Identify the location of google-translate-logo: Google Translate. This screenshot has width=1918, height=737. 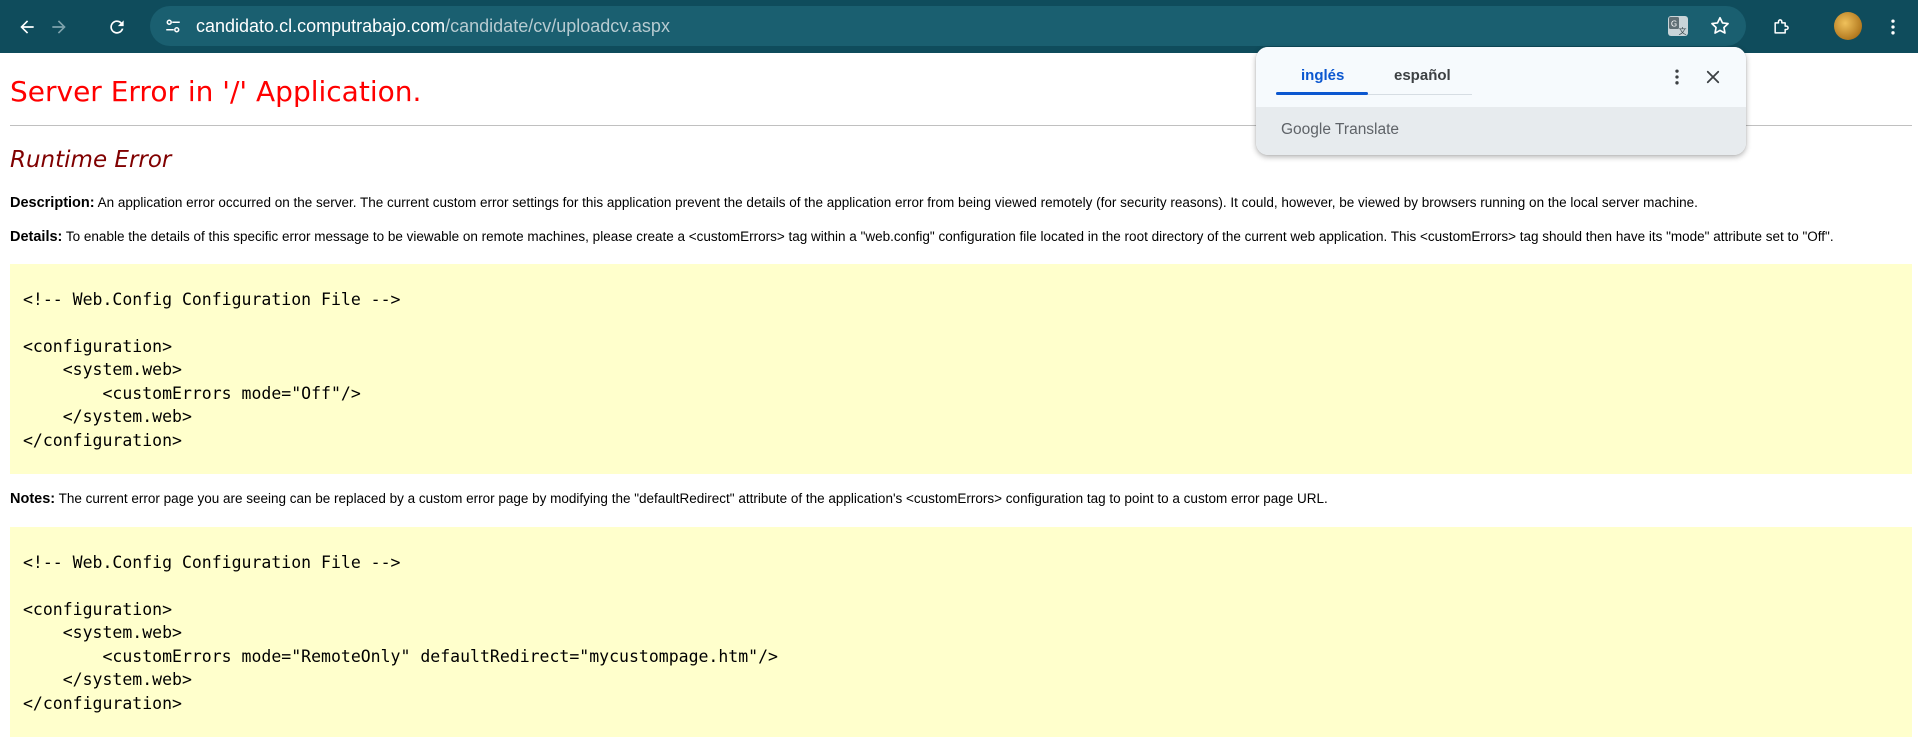
(1340, 130).